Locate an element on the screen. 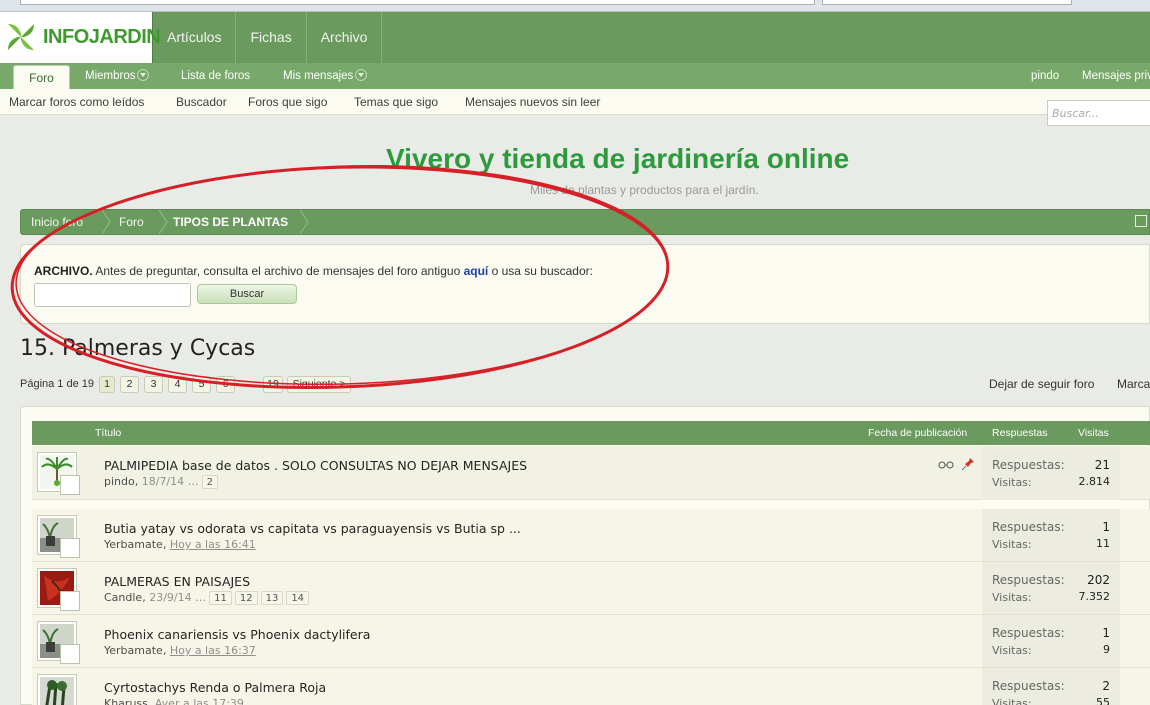 The image size is (1150, 705). leaf-logo-icon is located at coordinates (21, 37).